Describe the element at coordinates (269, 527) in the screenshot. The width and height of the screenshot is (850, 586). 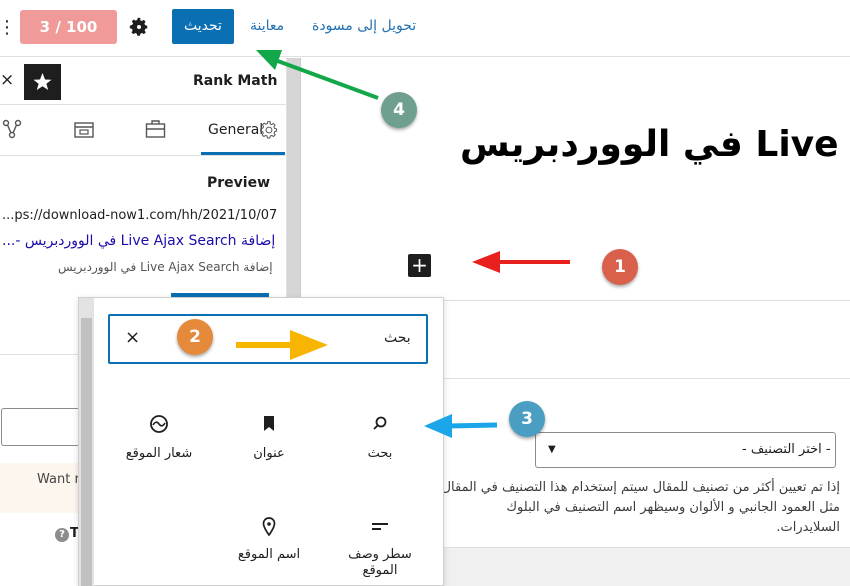
I see `map-marker-icon` at that location.